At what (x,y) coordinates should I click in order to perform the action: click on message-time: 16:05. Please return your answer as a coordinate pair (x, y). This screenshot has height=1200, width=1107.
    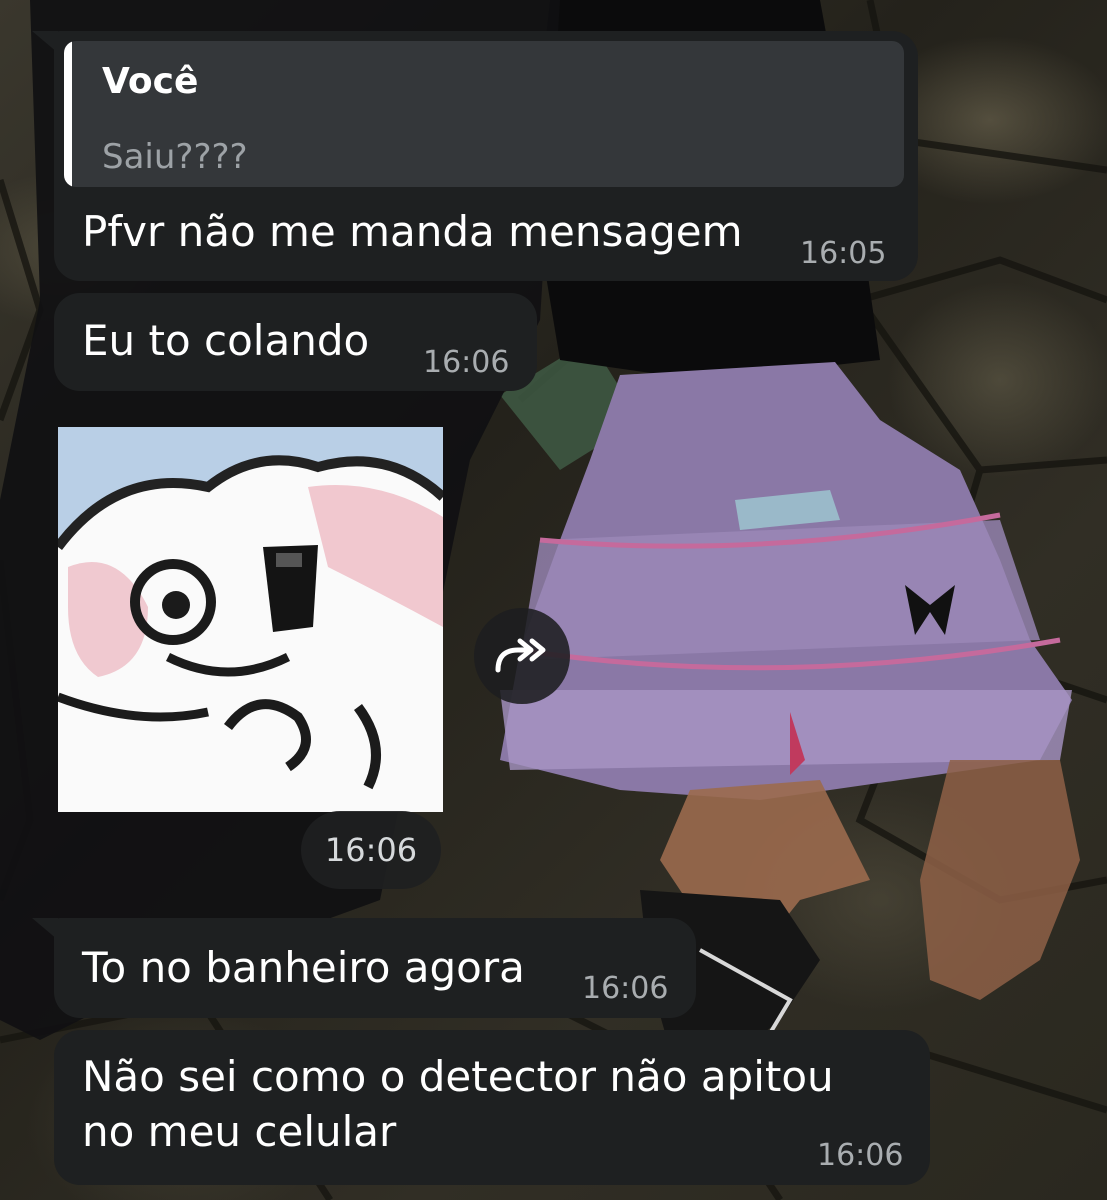
    Looking at the image, I should click on (843, 253).